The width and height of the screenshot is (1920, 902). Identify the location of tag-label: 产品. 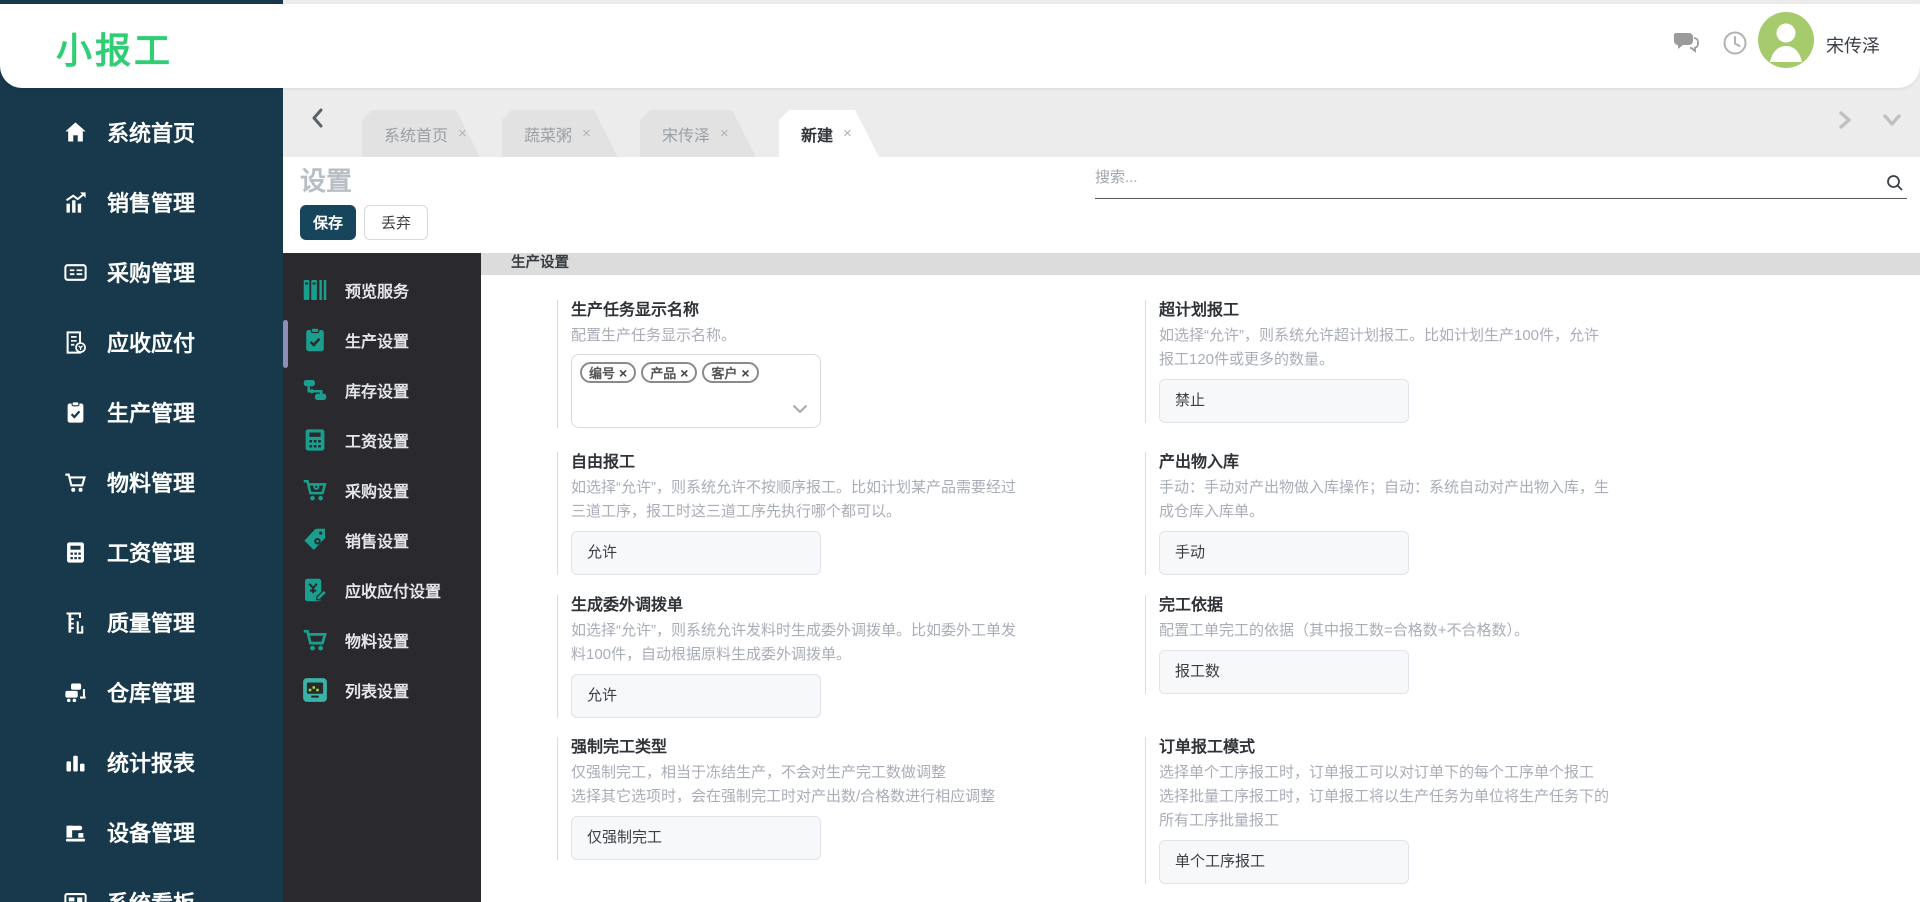
(663, 373).